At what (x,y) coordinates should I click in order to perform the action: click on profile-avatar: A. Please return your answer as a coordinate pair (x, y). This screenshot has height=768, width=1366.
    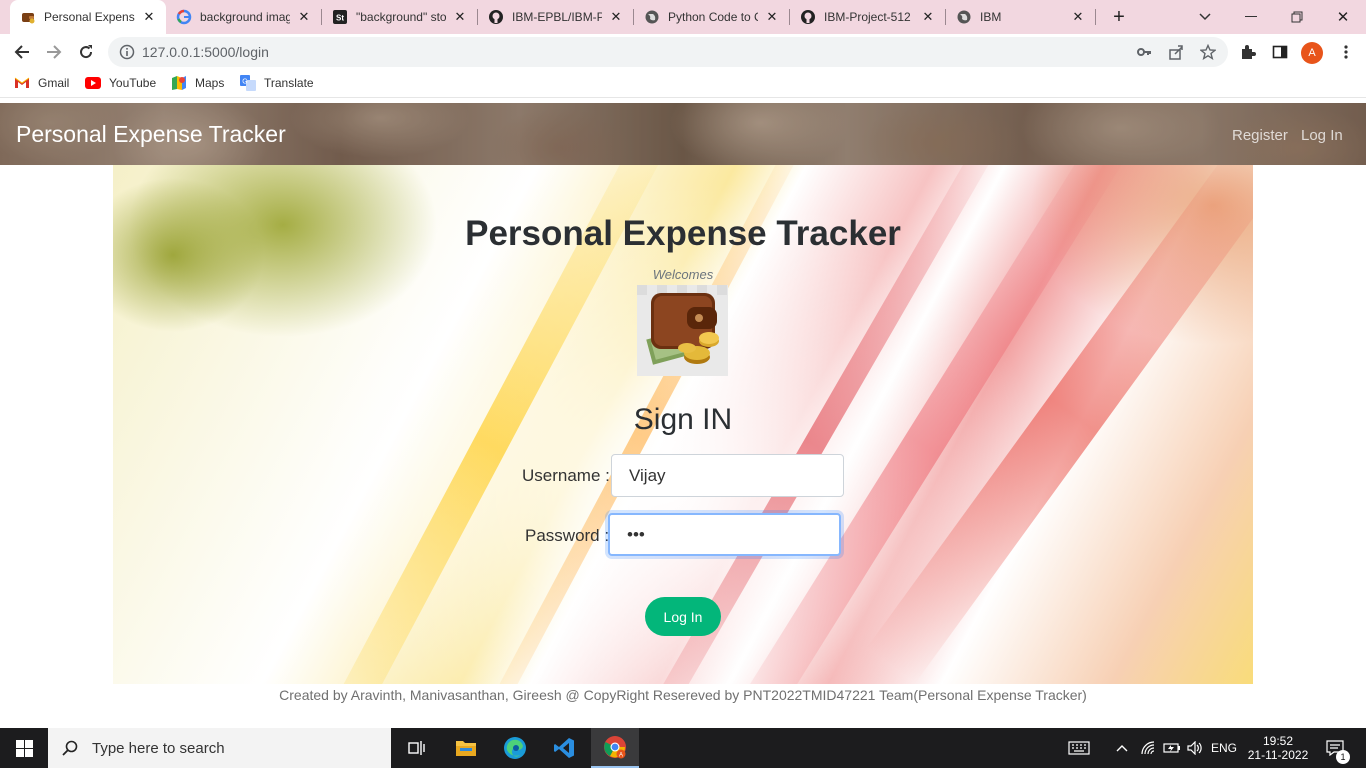
    Looking at the image, I should click on (1312, 53).